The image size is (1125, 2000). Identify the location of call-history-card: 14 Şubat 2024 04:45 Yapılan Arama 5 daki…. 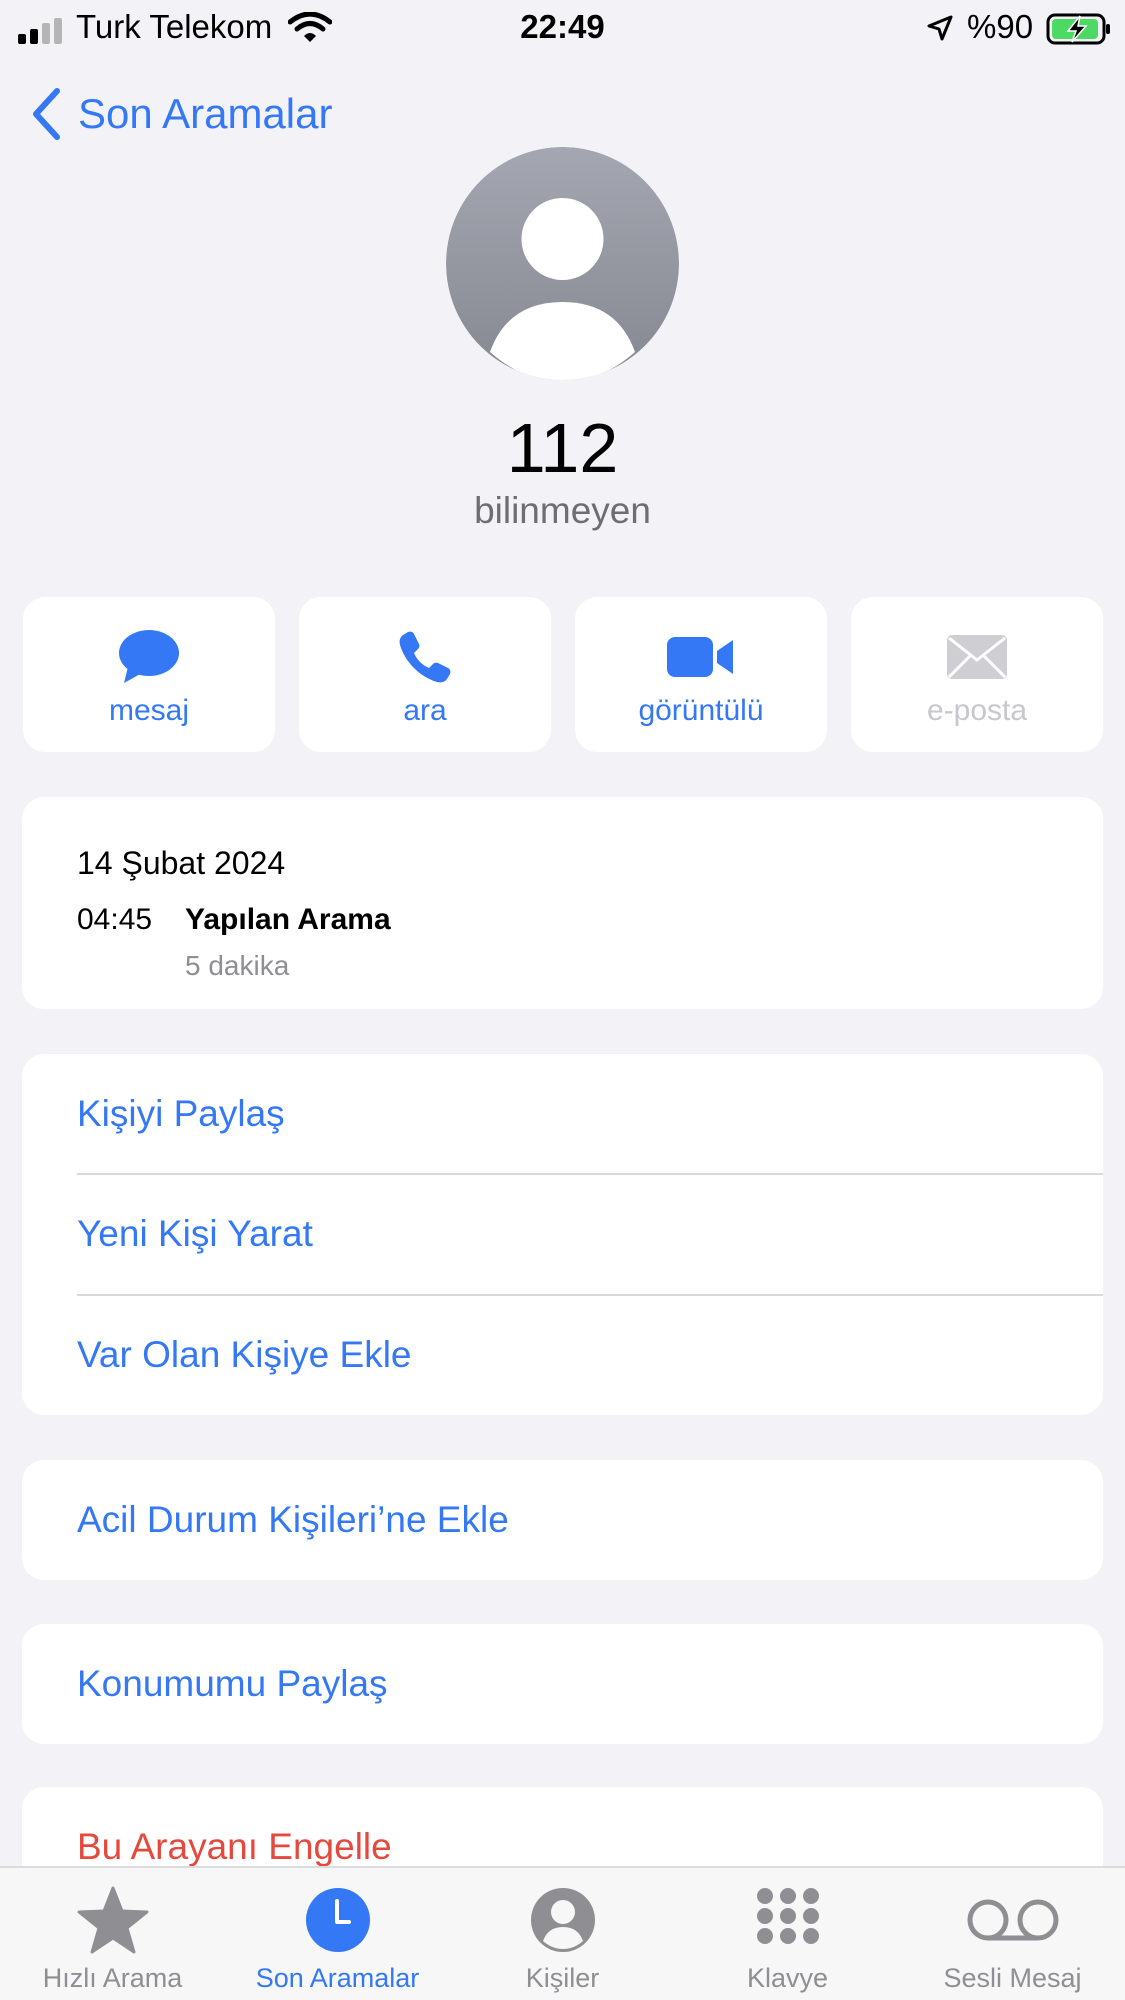
(562, 903).